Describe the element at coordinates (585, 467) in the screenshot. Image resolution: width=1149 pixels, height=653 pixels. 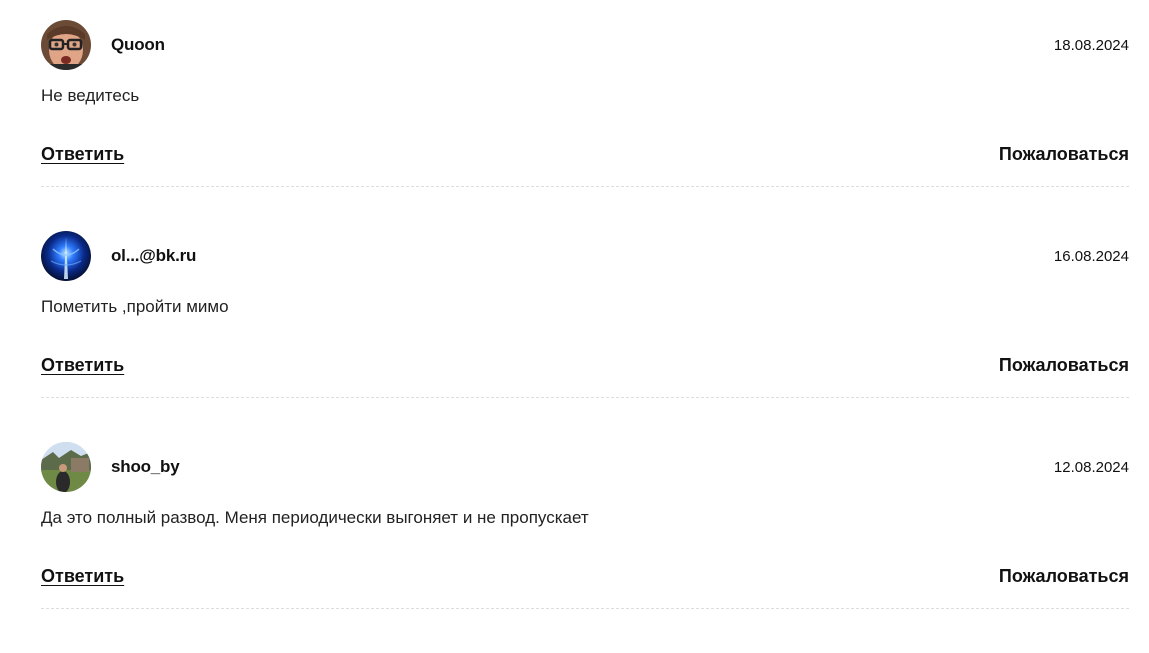
I see `comment-header: shoo_by 12.08.2024` at that location.